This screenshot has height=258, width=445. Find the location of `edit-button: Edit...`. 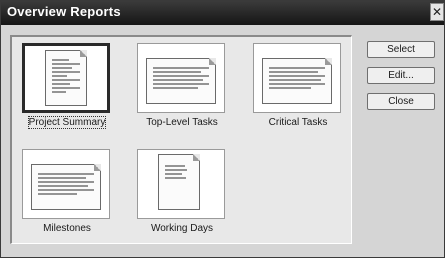

edit-button: Edit... is located at coordinates (401, 75).